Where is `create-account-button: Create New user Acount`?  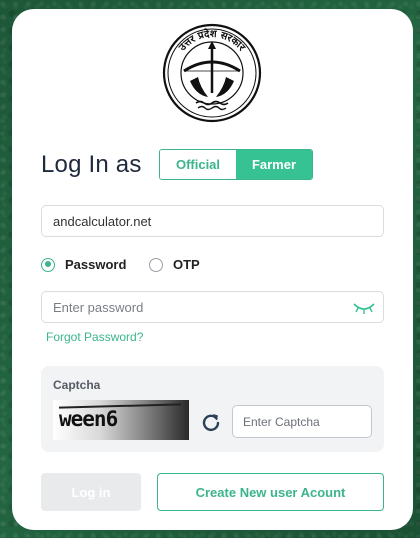 create-account-button: Create New user Acount is located at coordinates (270, 492).